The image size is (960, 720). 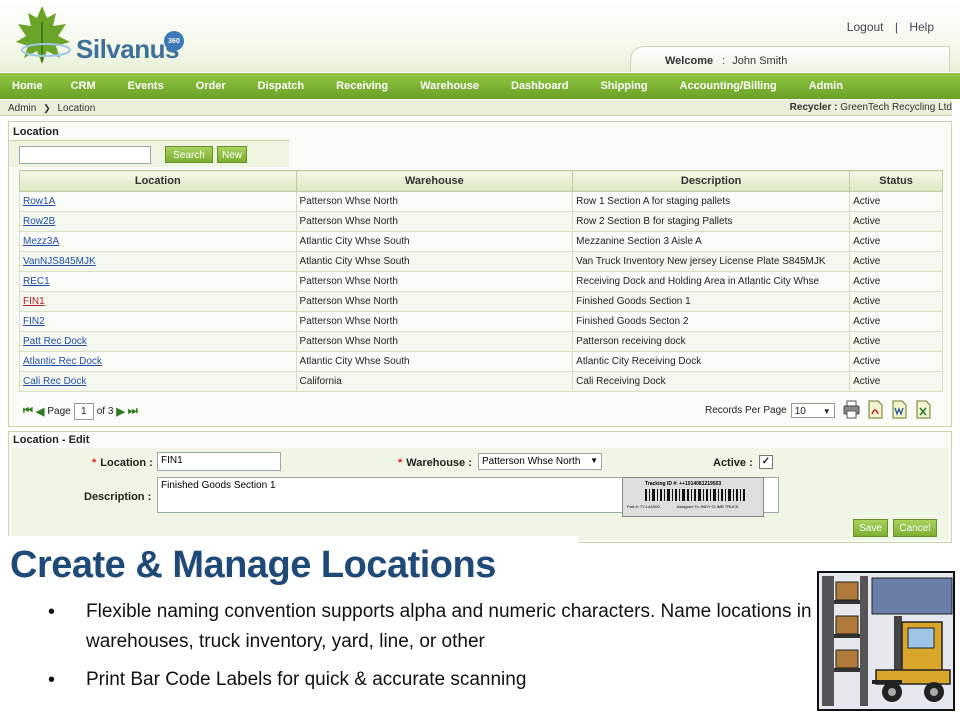 I want to click on nav-receiving: Receiving, so click(x=362, y=86).